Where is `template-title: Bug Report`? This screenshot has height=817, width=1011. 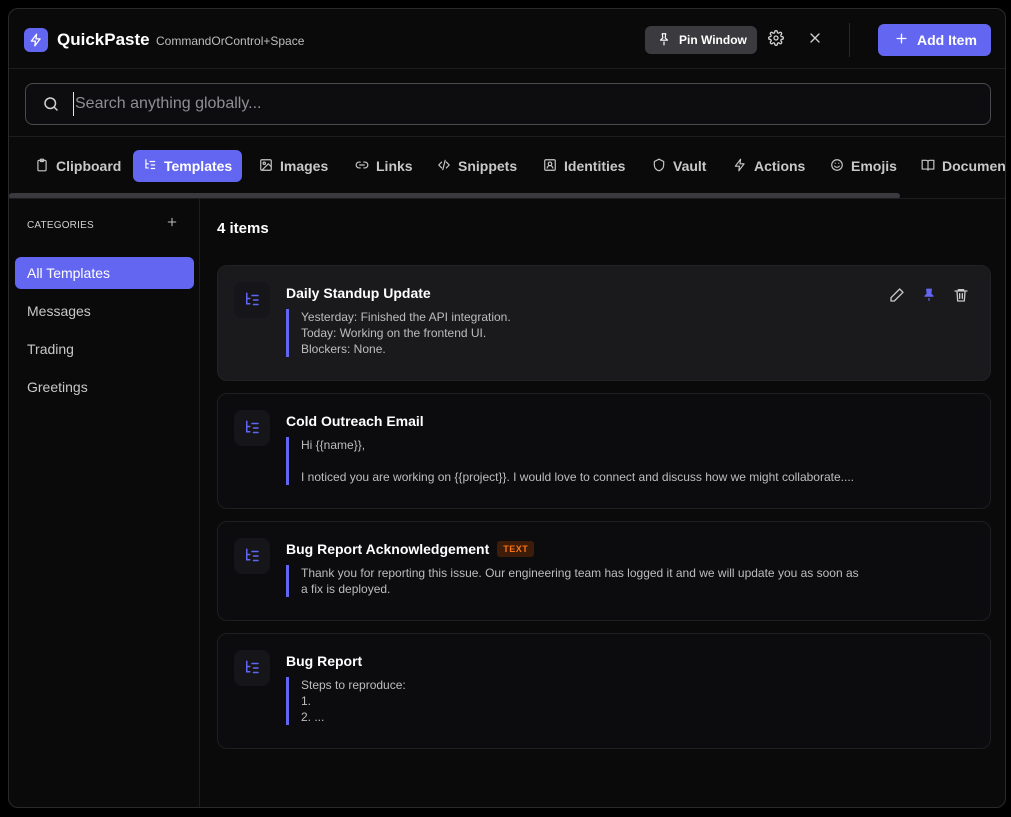
template-title: Bug Report is located at coordinates (324, 661).